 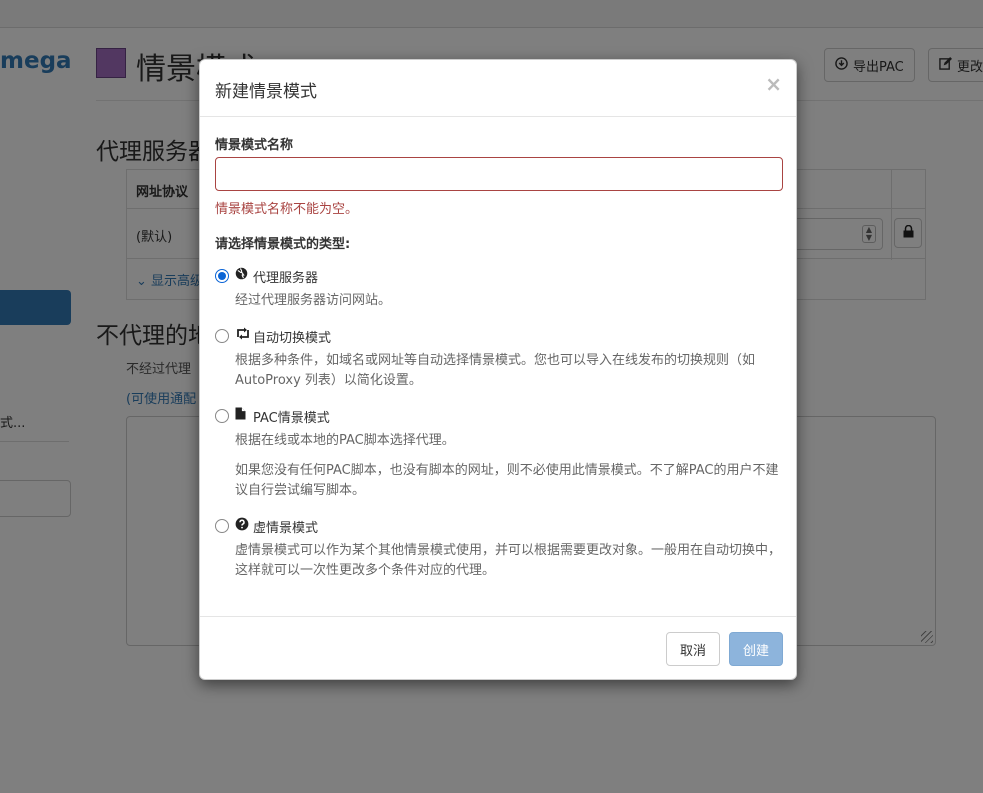 What do you see at coordinates (756, 649) in the screenshot?
I see `create-button: 创建` at bounding box center [756, 649].